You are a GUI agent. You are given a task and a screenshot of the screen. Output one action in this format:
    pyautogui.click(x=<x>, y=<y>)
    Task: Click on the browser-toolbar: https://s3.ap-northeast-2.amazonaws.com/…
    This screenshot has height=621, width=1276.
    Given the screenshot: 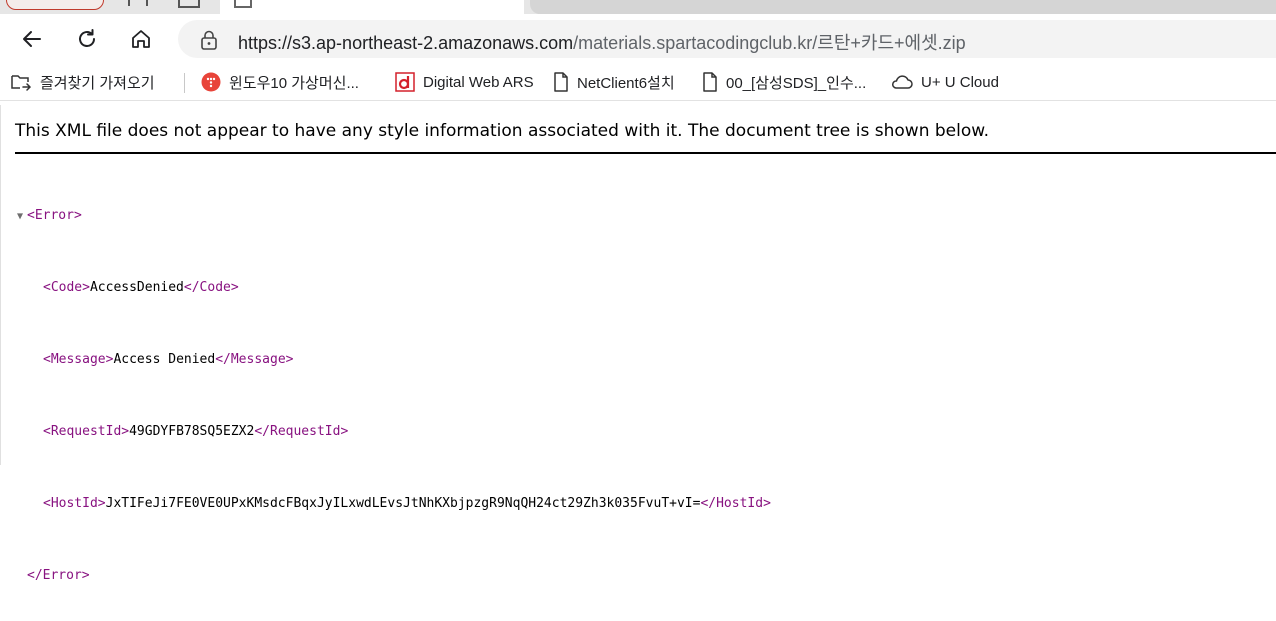 What is the action you would take?
    pyautogui.click(x=638, y=39)
    